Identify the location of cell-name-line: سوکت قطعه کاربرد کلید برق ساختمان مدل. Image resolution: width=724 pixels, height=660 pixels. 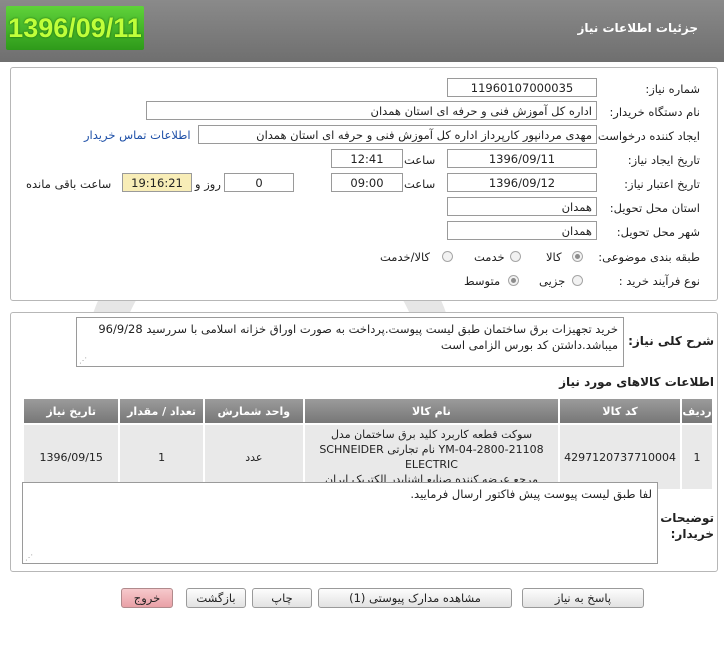
(431, 434).